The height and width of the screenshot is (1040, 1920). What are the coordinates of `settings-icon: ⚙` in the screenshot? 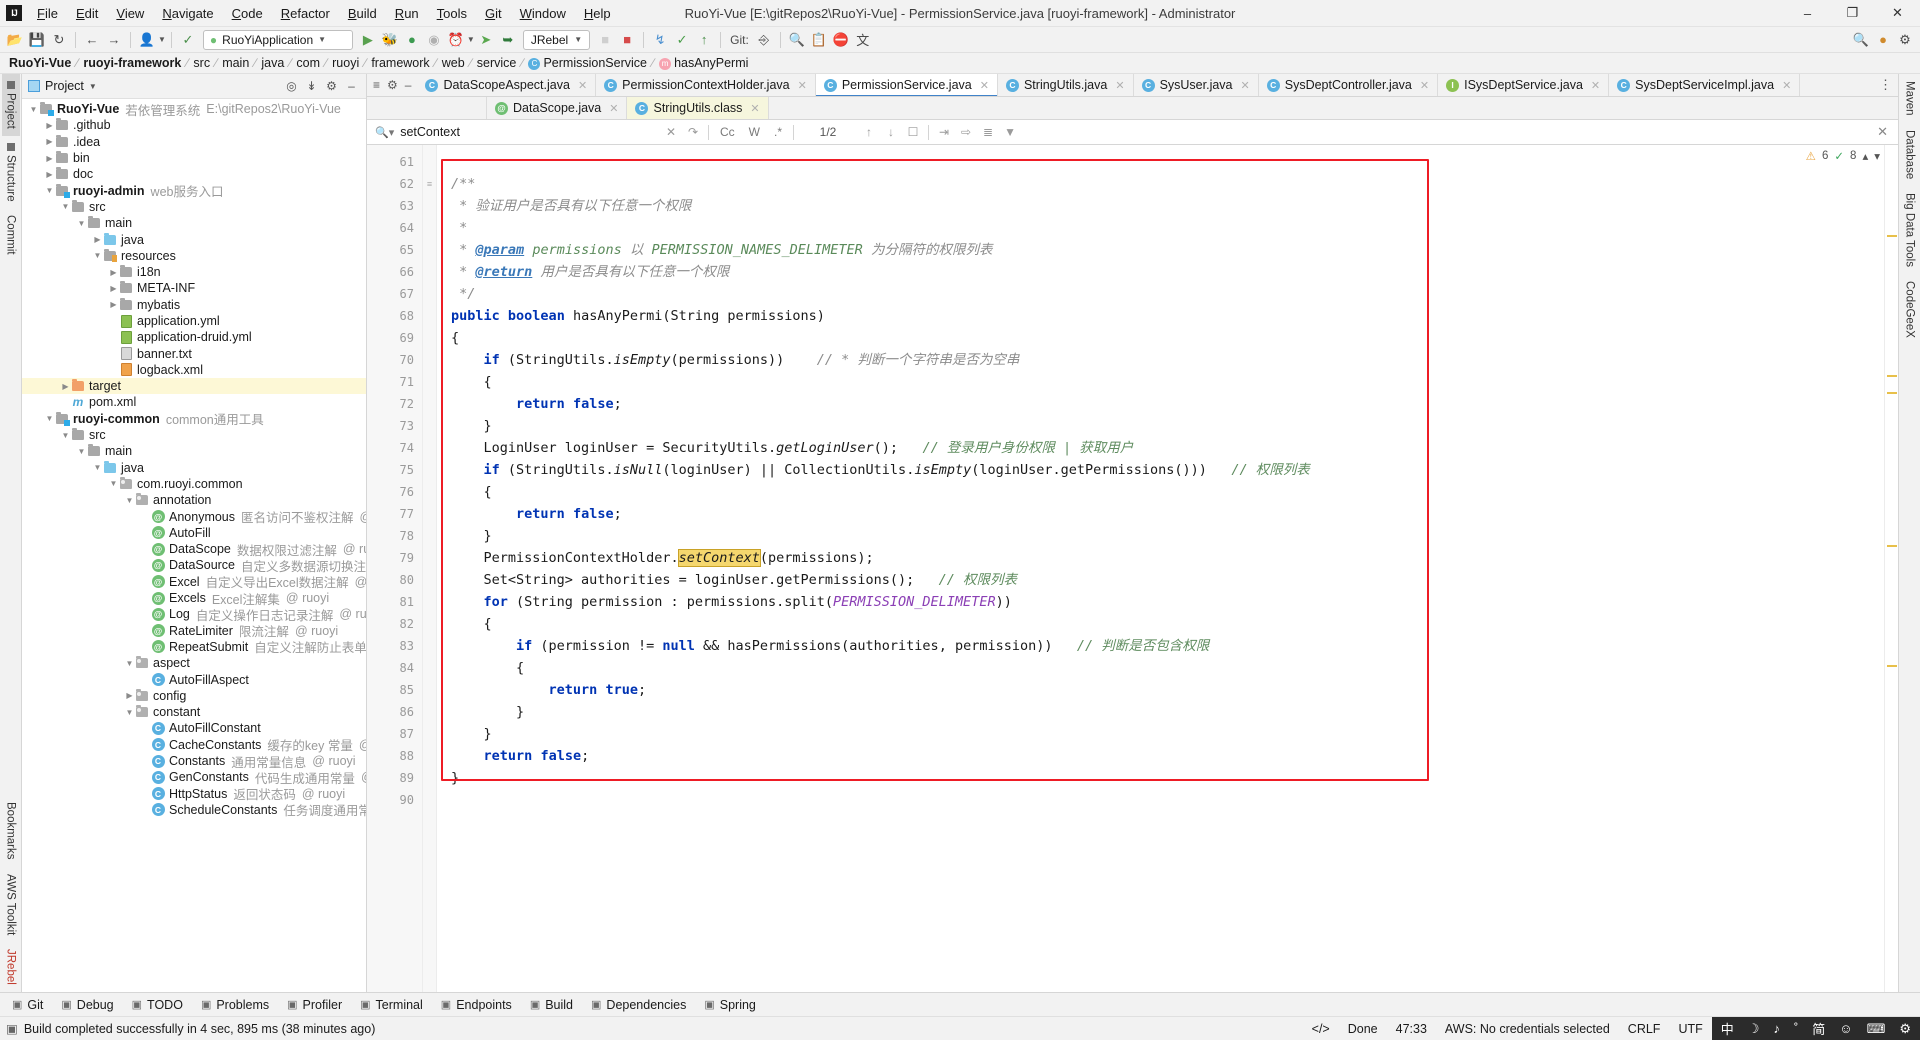 It's located at (331, 86).